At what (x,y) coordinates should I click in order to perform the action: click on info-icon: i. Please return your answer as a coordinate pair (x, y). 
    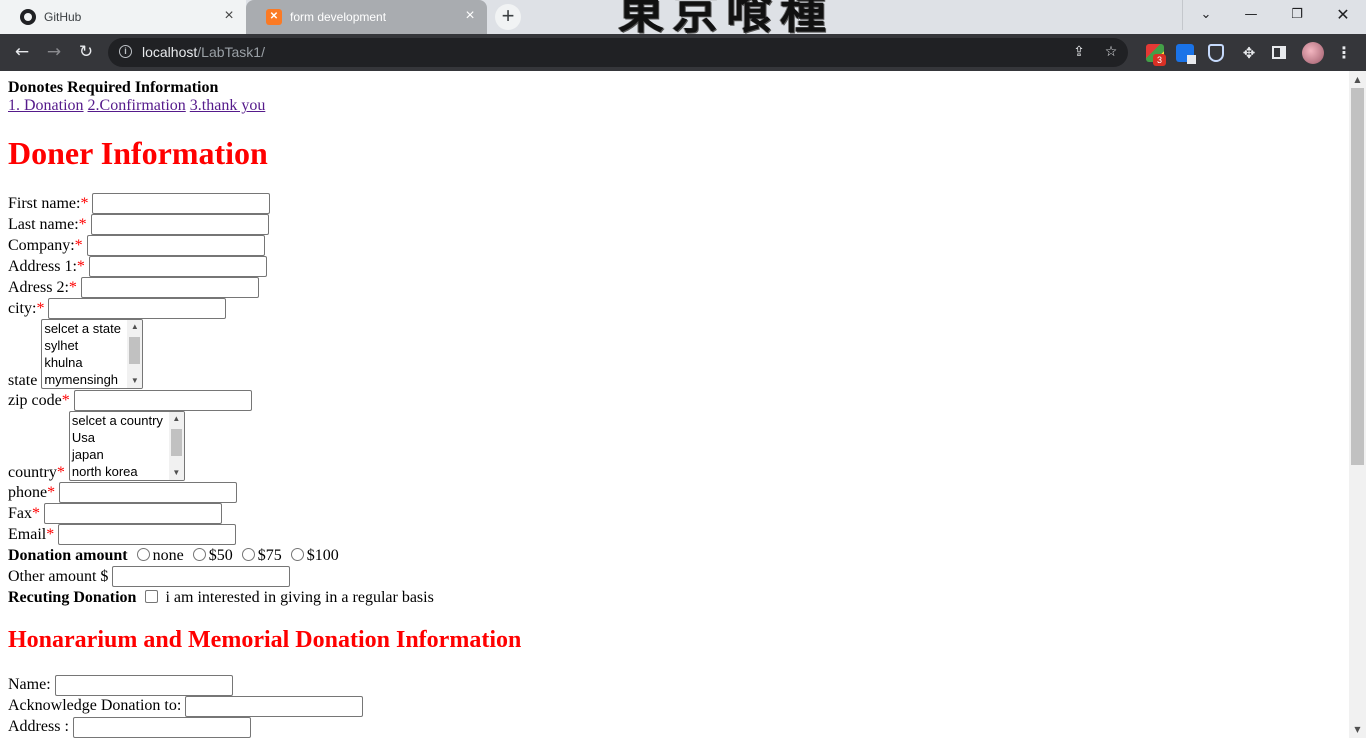
    Looking at the image, I should click on (125, 51).